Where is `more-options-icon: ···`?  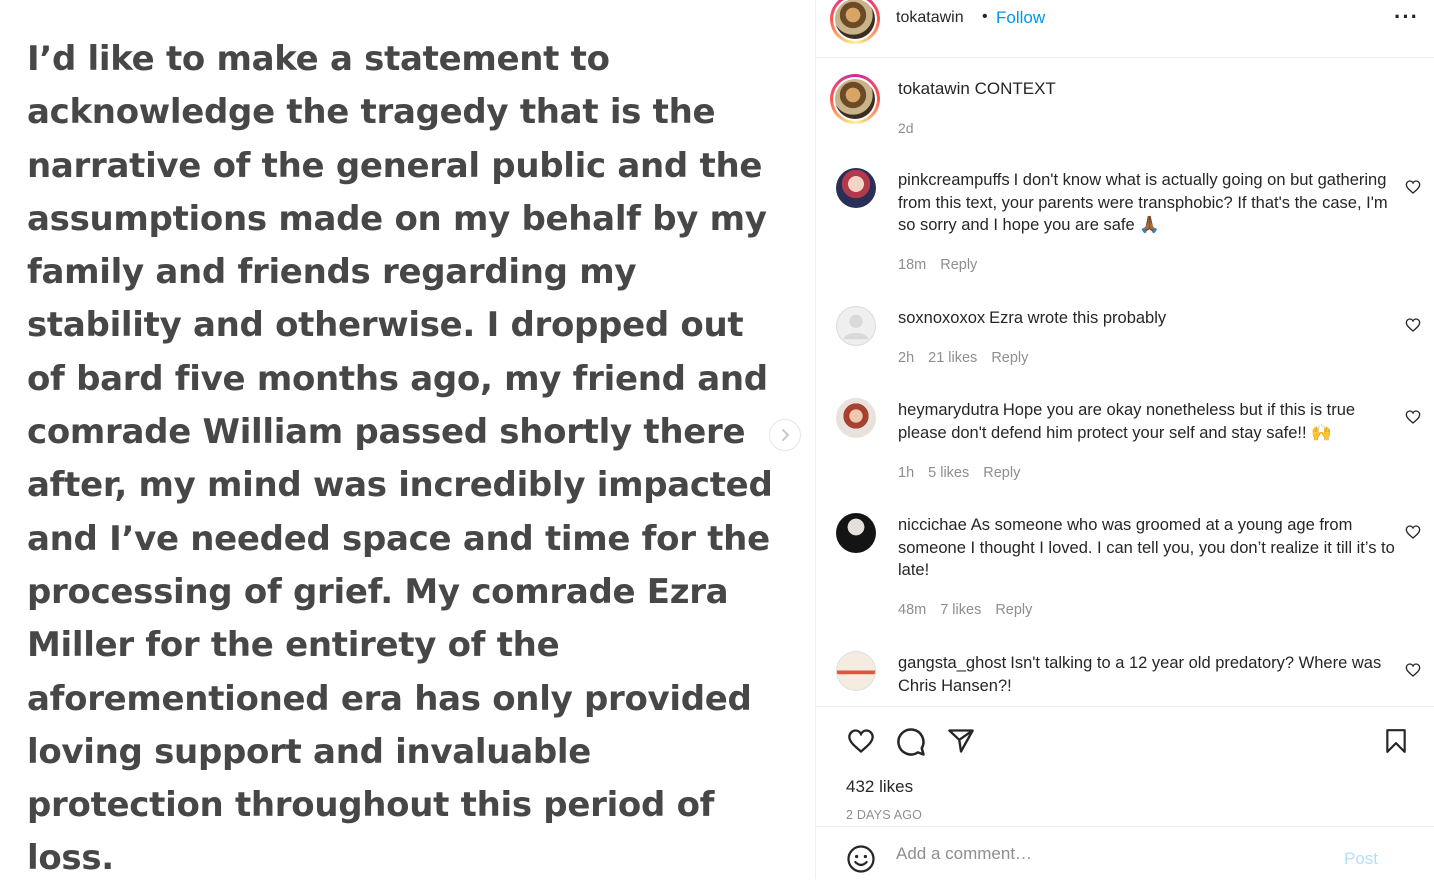 more-options-icon: ··· is located at coordinates (1406, 17).